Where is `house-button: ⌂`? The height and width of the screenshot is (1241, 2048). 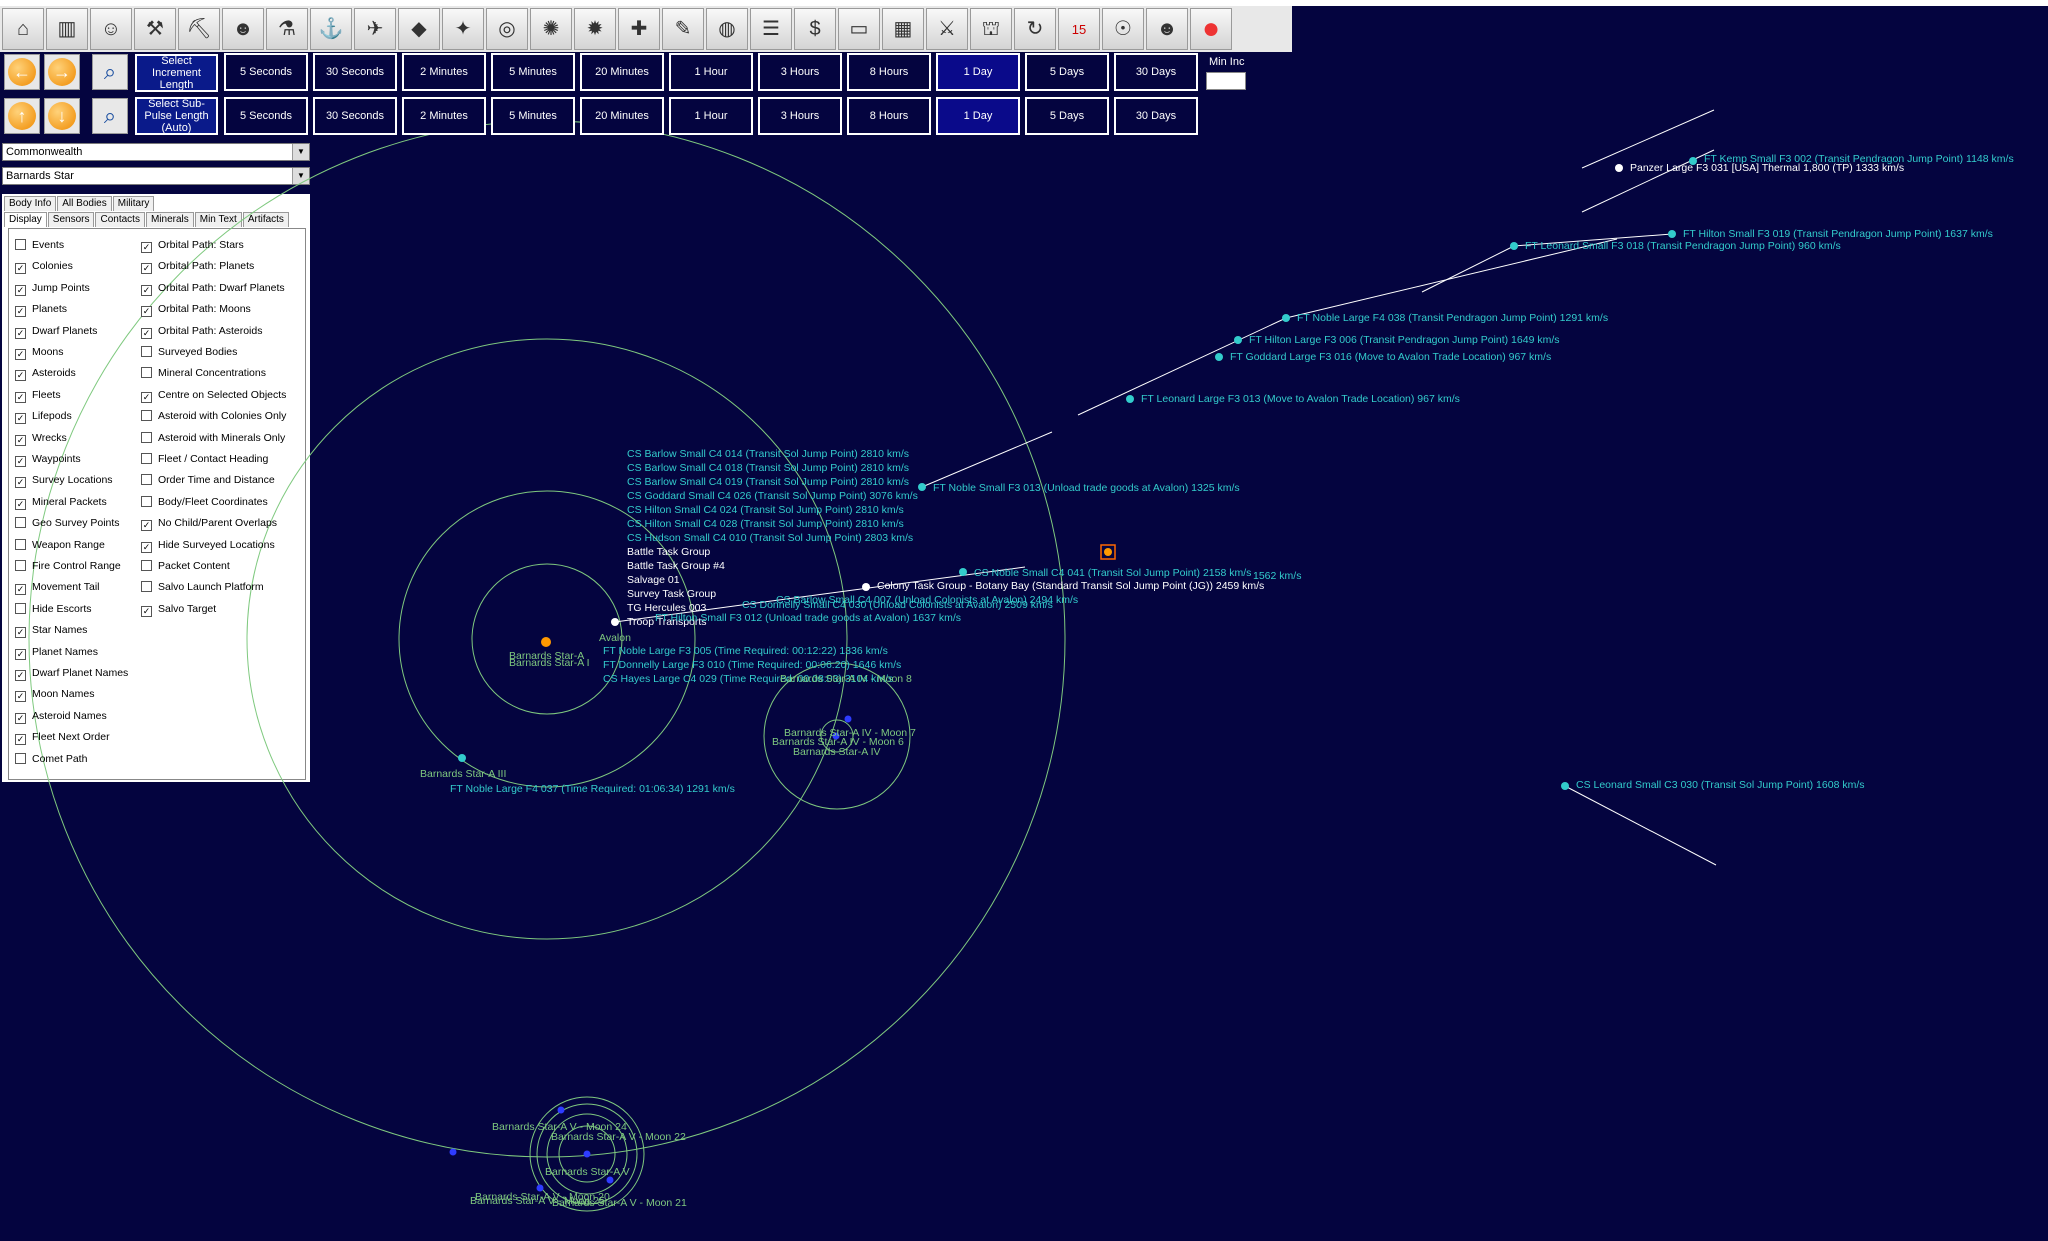 house-button: ⌂ is located at coordinates (23, 29).